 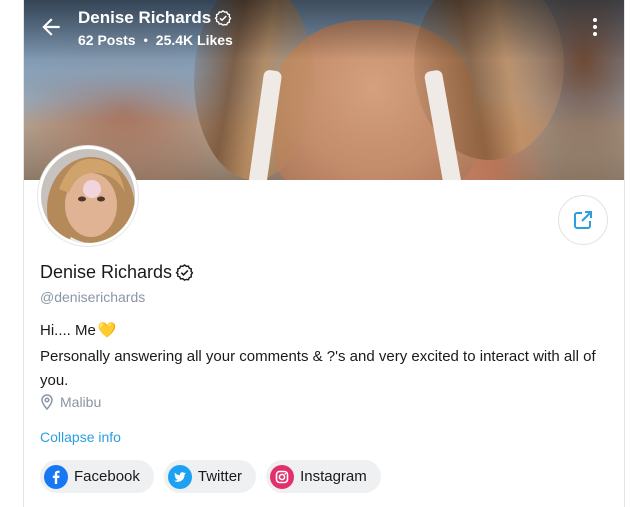 I want to click on instagram-icon, so click(x=282, y=476).